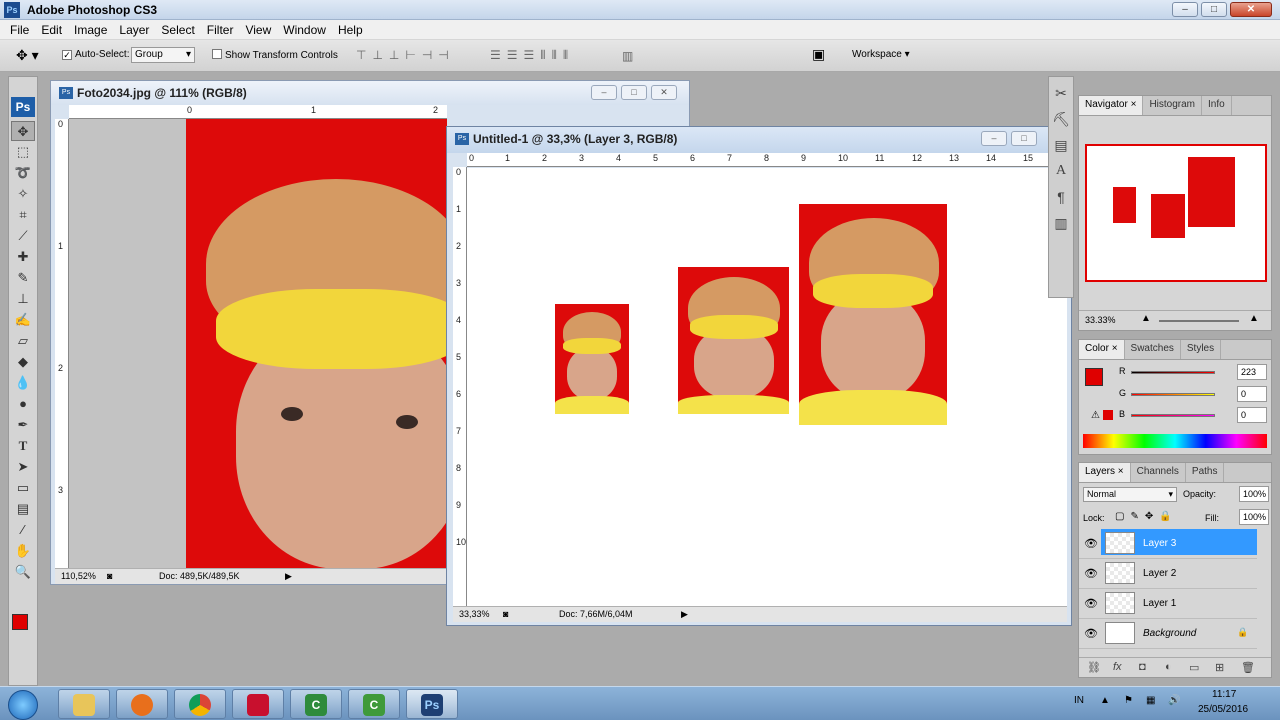  I want to click on layer-style-icon: fx, so click(1117, 667).